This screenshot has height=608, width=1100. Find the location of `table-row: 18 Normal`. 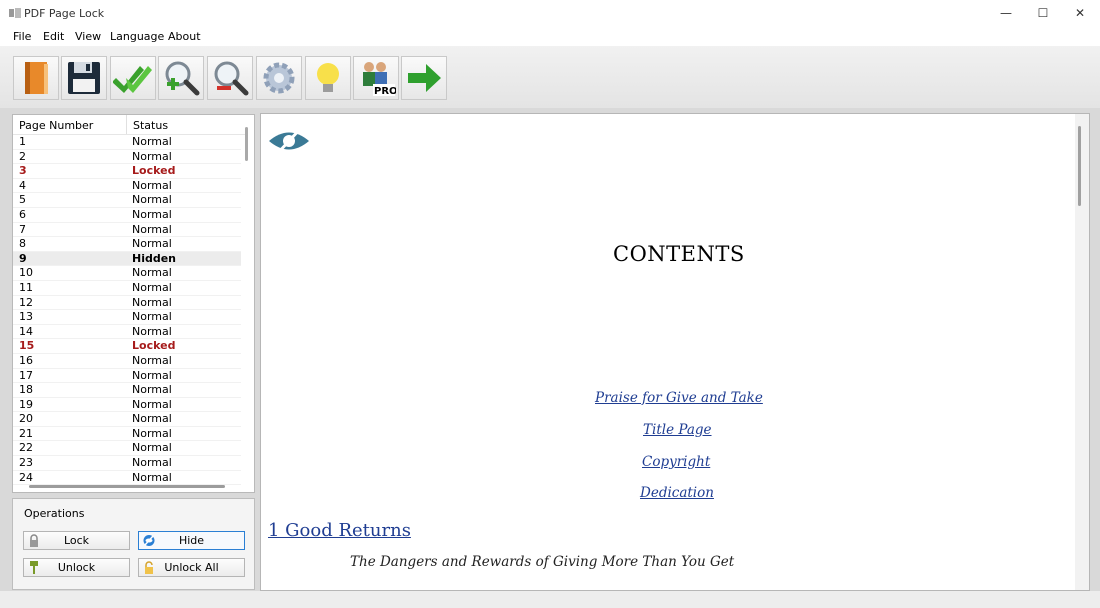

table-row: 18 Normal is located at coordinates (127, 390).